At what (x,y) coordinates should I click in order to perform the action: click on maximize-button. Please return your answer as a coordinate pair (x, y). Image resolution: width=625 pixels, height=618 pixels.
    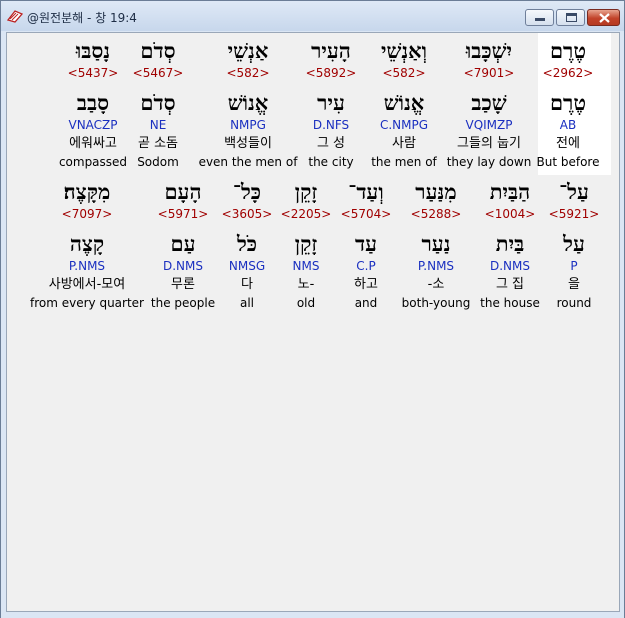
    Looking at the image, I should click on (570, 17).